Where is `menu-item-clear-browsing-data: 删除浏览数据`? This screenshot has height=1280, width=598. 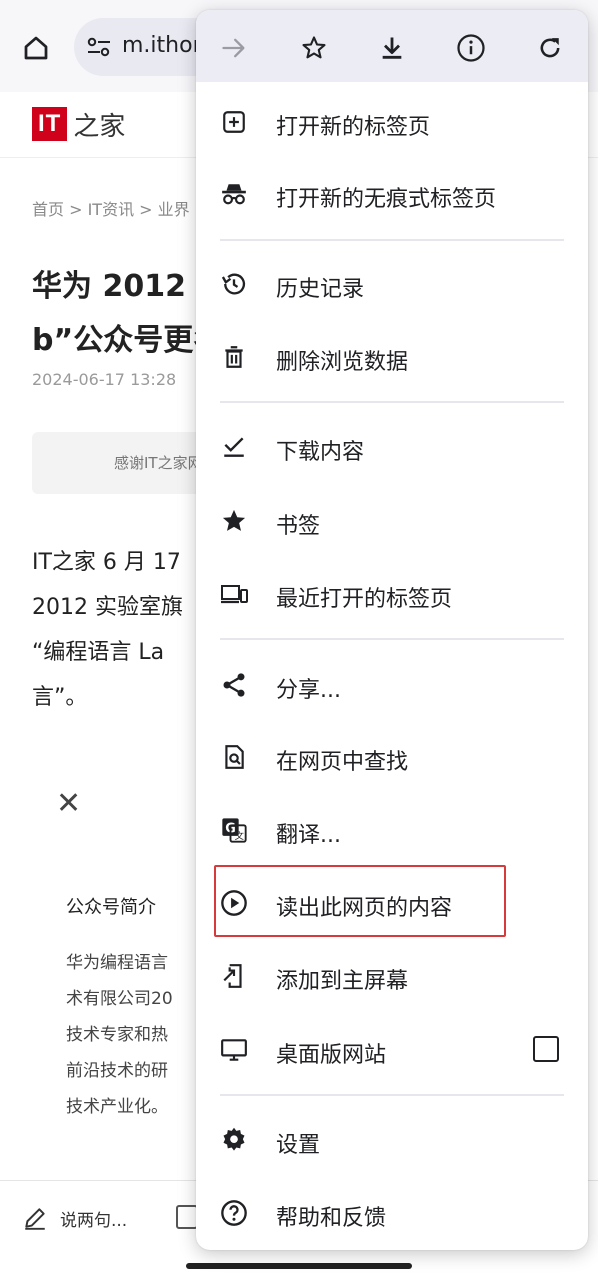 menu-item-clear-browsing-data: 删除浏览数据 is located at coordinates (392, 357).